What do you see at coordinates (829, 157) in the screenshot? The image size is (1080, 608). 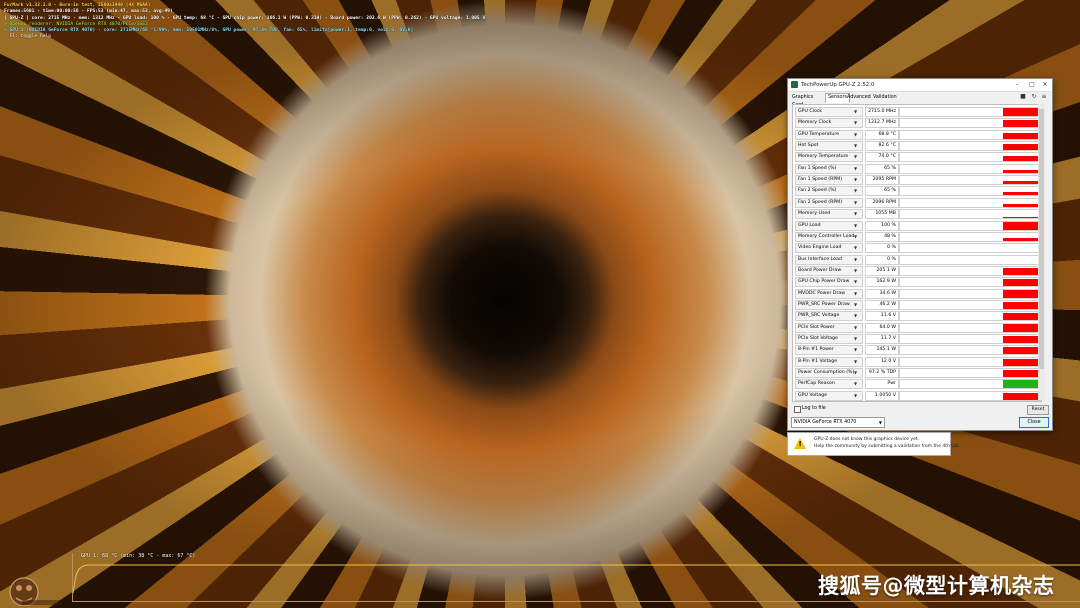 I see `sensor-name-dropdown: Memory Temperature` at bounding box center [829, 157].